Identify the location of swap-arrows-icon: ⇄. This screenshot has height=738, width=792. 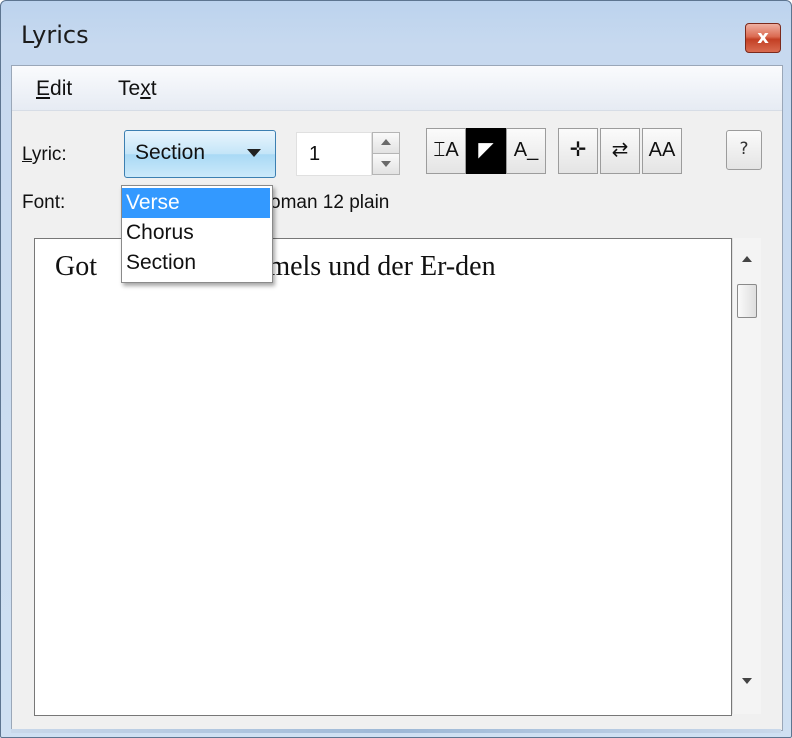
(620, 150).